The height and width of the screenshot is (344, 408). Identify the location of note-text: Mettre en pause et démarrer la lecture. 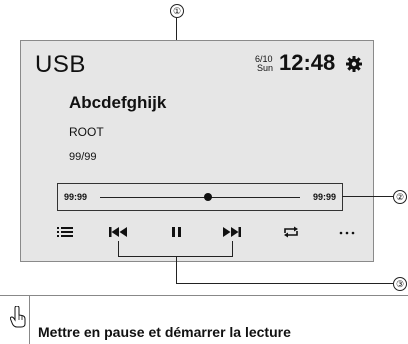
(164, 332).